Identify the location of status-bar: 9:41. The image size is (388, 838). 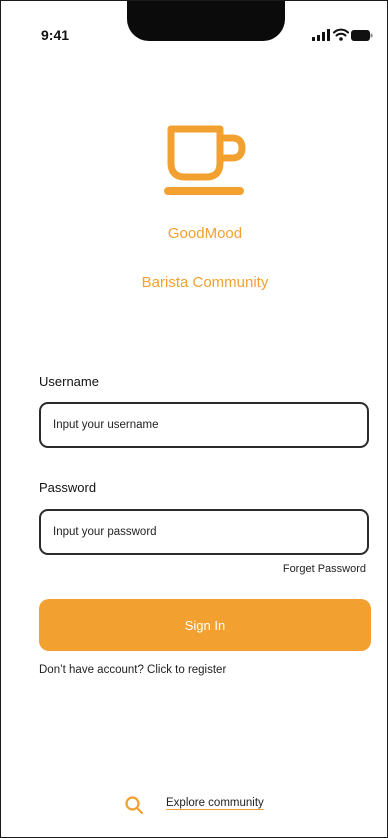
(194, 26).